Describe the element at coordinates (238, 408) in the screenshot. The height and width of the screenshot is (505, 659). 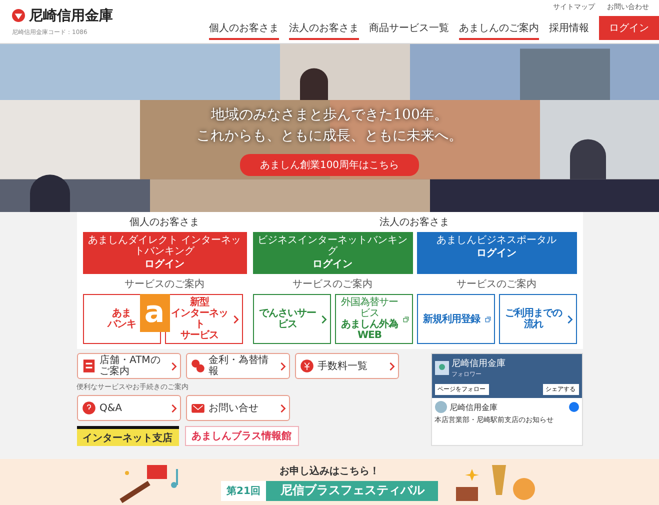
I see `quick-link: お問い合せ` at that location.